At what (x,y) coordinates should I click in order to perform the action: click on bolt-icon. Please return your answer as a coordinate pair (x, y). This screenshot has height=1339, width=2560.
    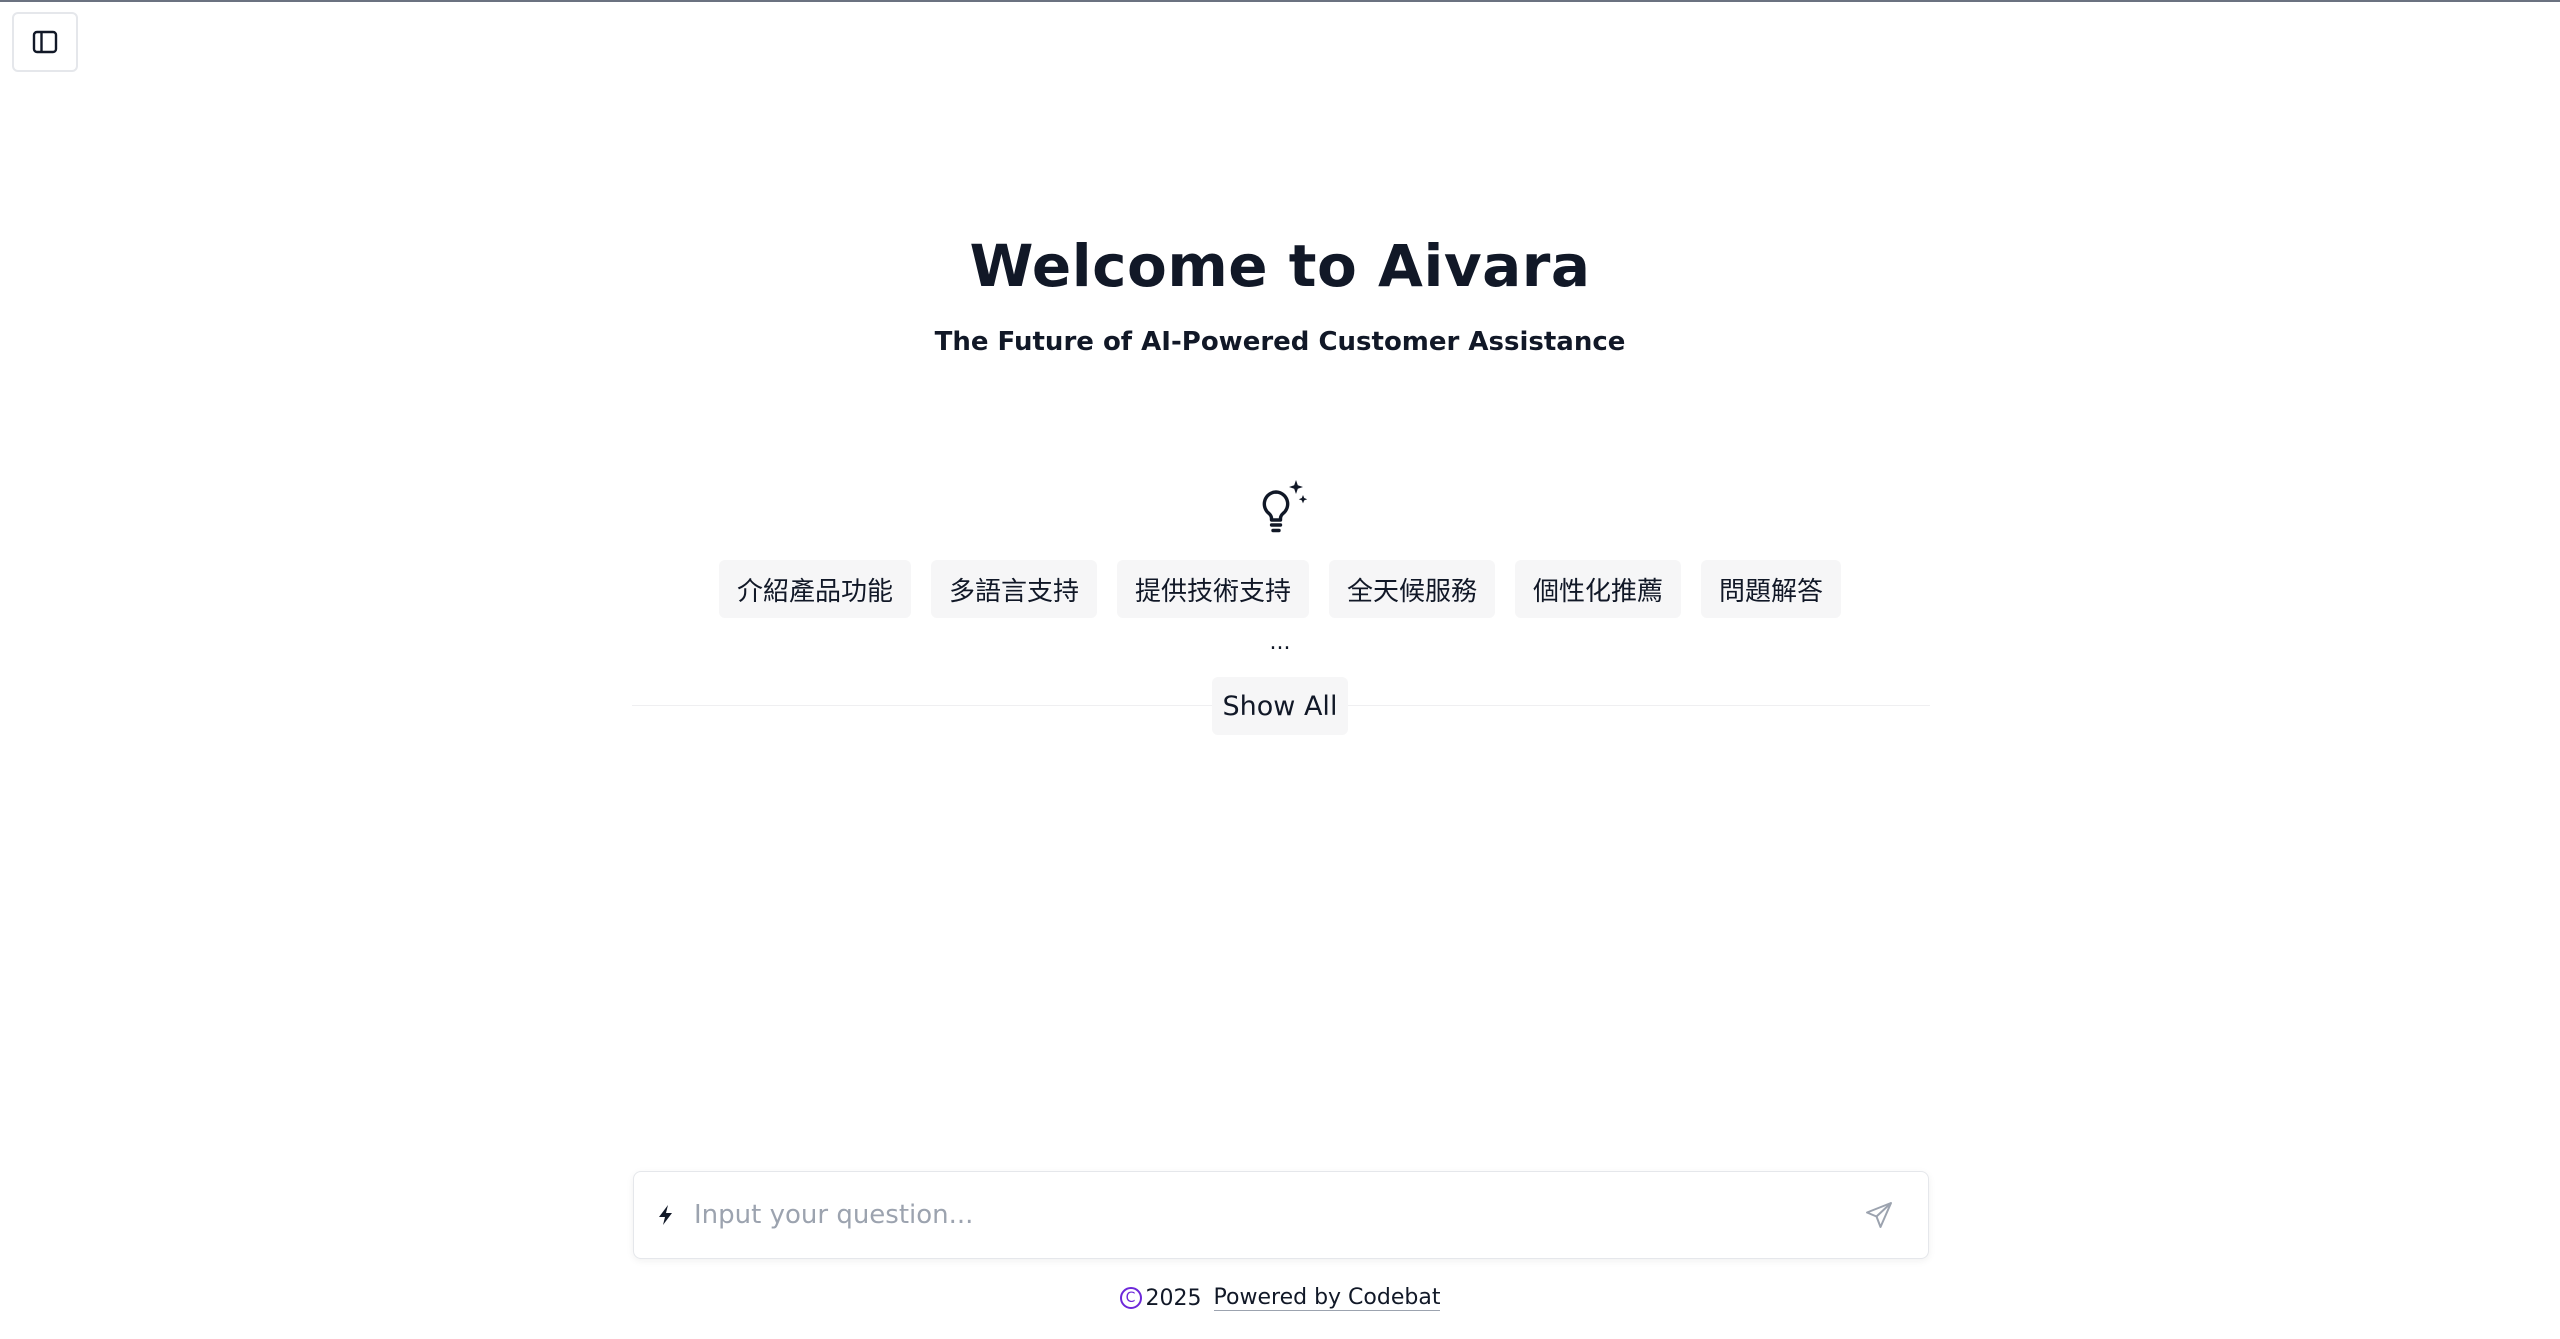
    Looking at the image, I should click on (665, 1215).